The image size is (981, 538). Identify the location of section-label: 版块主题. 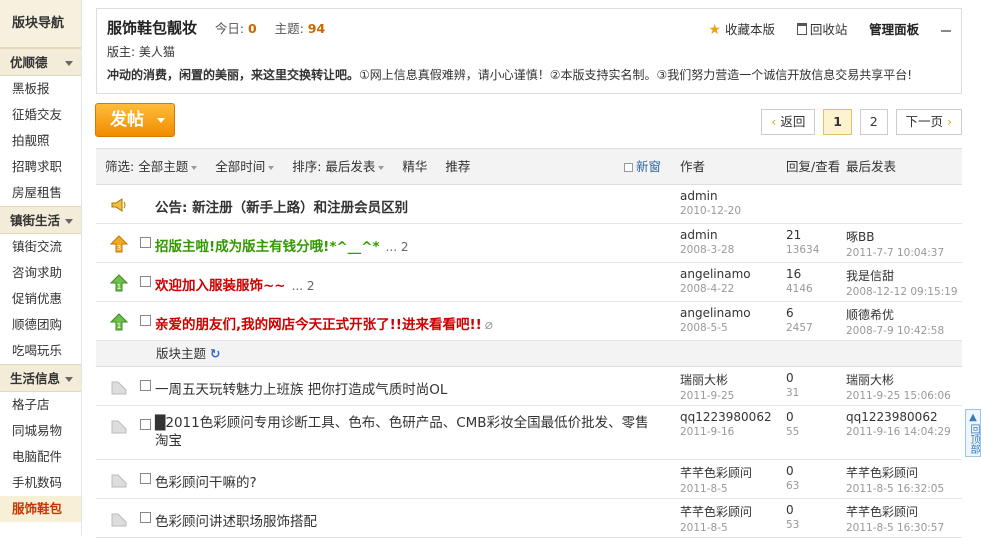
(181, 353).